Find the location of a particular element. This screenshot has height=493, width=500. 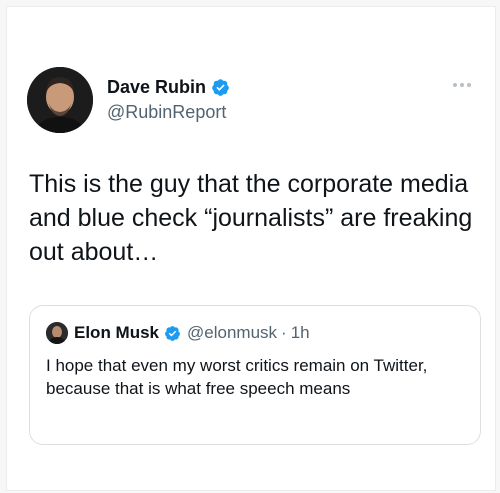

quoted-timestamp: 1h is located at coordinates (300, 332).